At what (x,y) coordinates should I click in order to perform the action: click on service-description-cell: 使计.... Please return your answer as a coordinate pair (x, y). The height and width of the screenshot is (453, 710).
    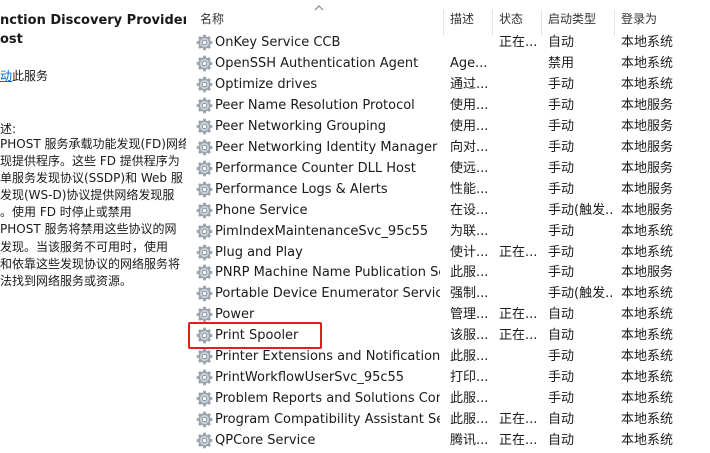
    Looking at the image, I should click on (469, 252).